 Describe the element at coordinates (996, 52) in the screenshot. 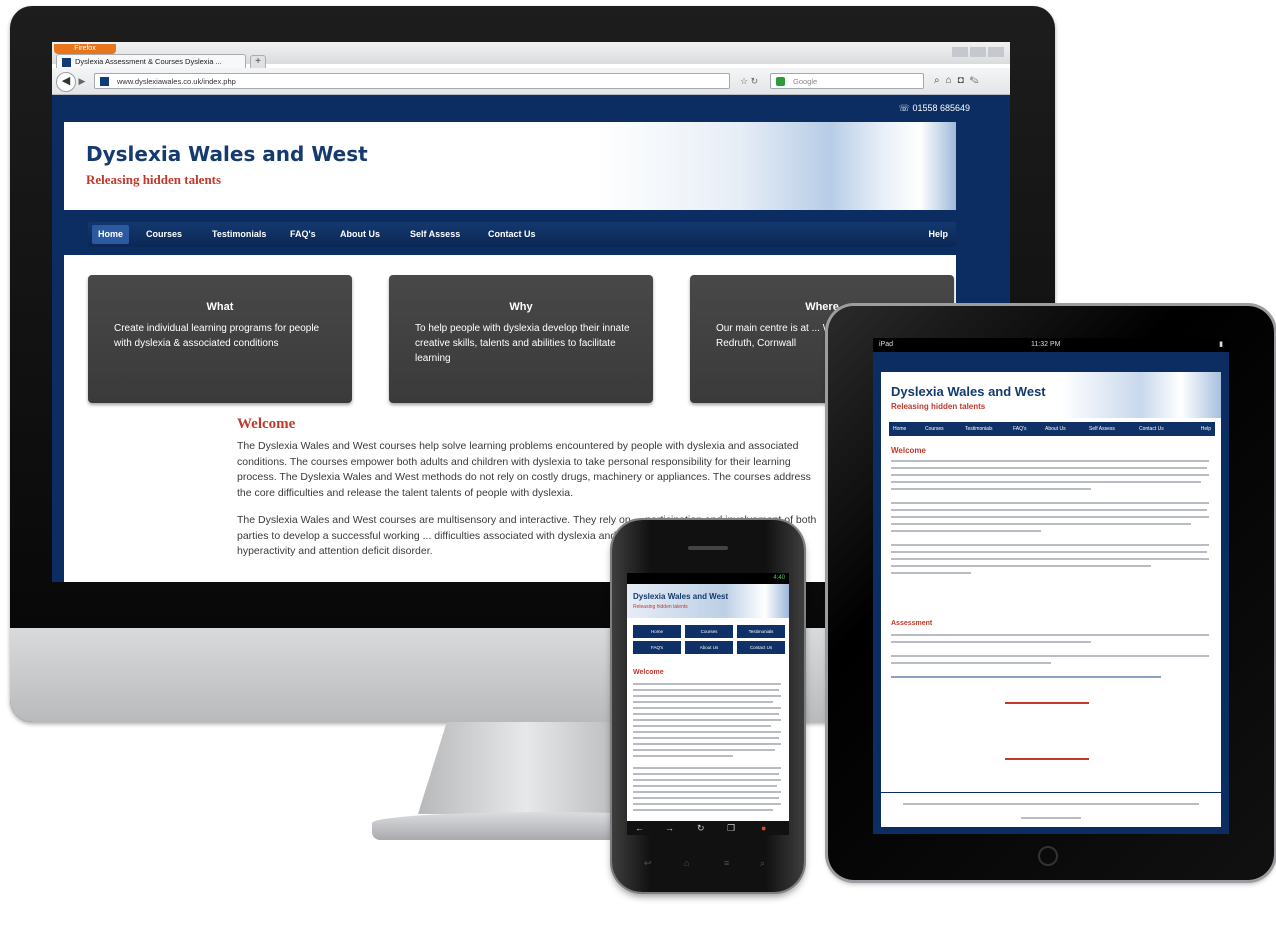

I see `close-button` at that location.